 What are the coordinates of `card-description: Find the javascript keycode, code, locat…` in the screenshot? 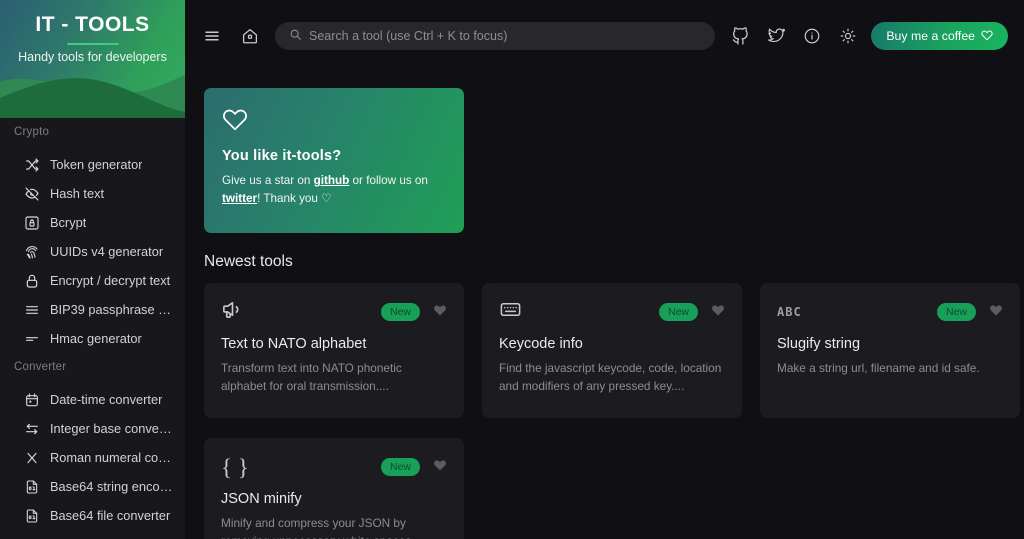 It's located at (610, 377).